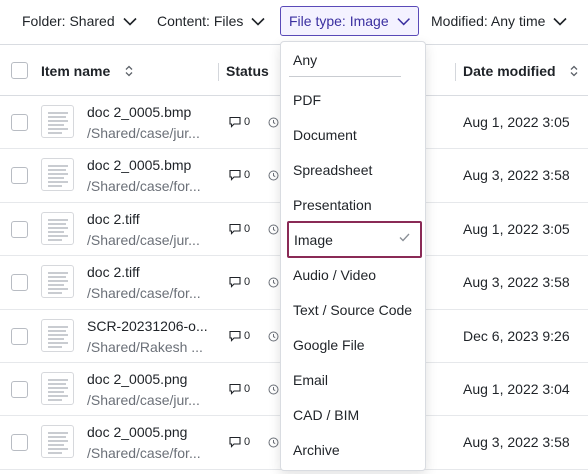 The height and width of the screenshot is (474, 588). Describe the element at coordinates (354, 414) in the screenshot. I see `dropdown-option-cad-bim: CAD / BIM` at that location.